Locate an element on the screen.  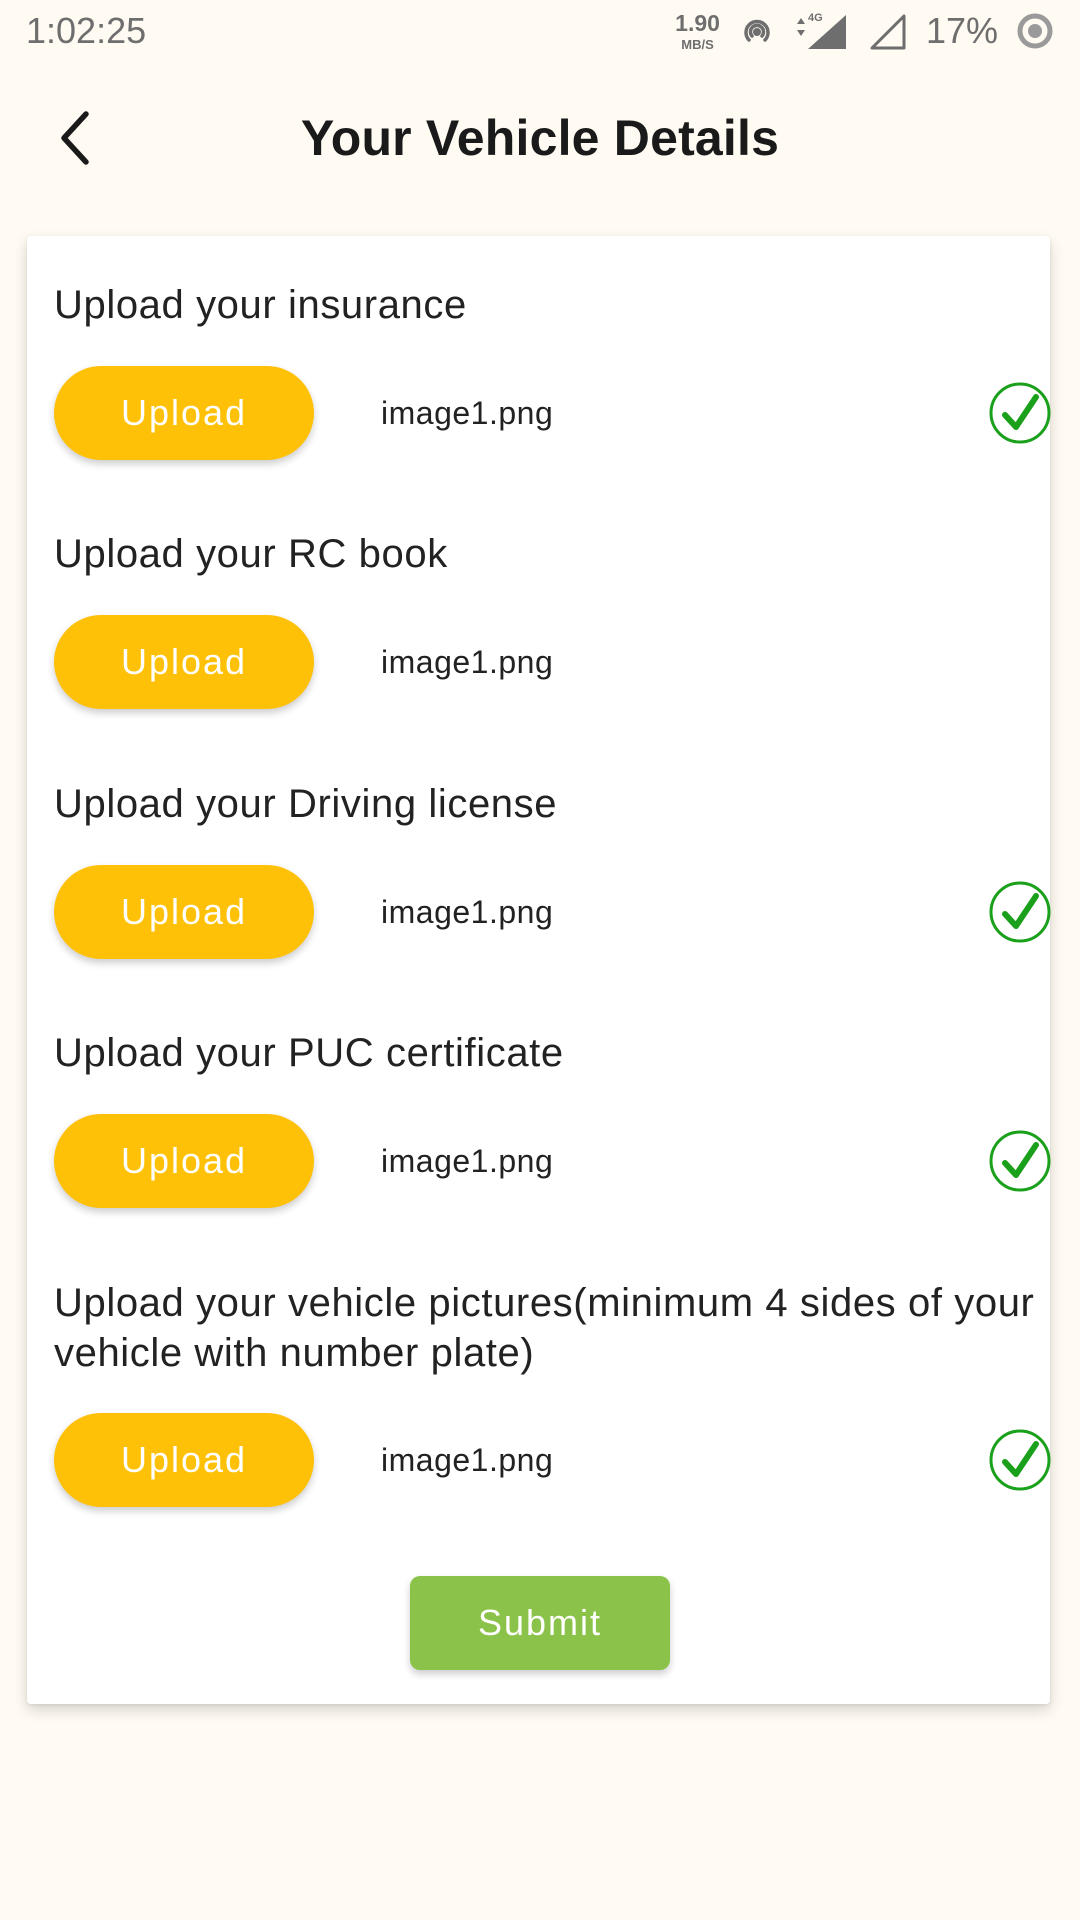
status-bar: 1:02:25 1.90 MB/S 4G 17% is located at coordinates (540, 31).